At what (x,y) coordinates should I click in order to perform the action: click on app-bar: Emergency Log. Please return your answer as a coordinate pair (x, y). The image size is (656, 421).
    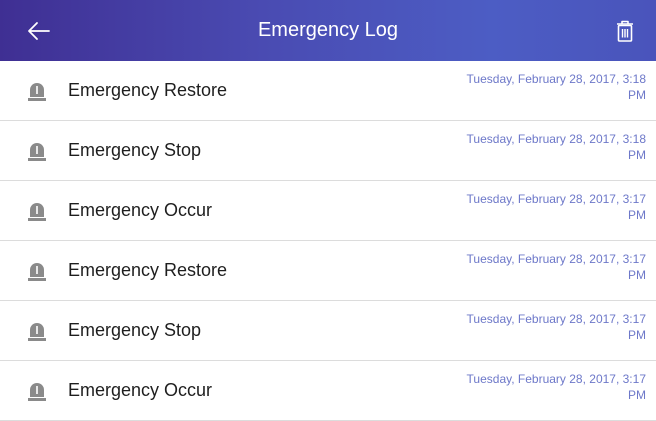
    Looking at the image, I should click on (328, 30).